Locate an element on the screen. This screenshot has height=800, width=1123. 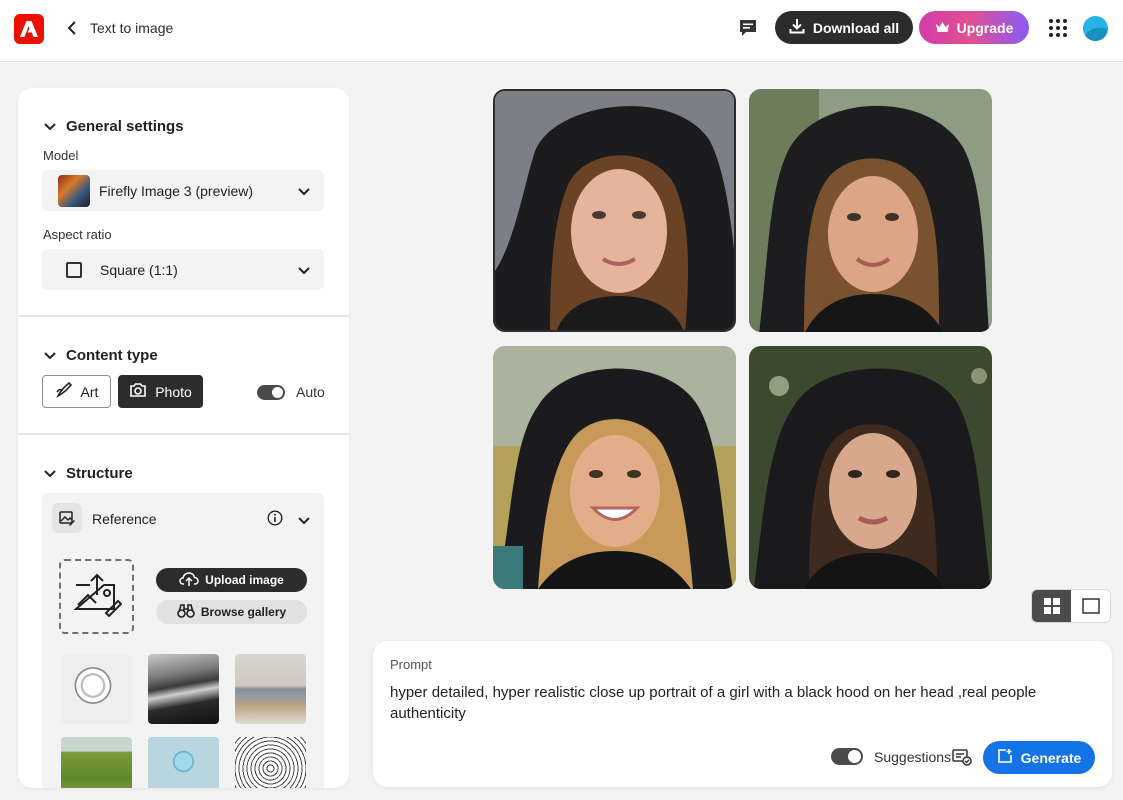
browse-gallery-button: Browse gallery is located at coordinates (231, 612).